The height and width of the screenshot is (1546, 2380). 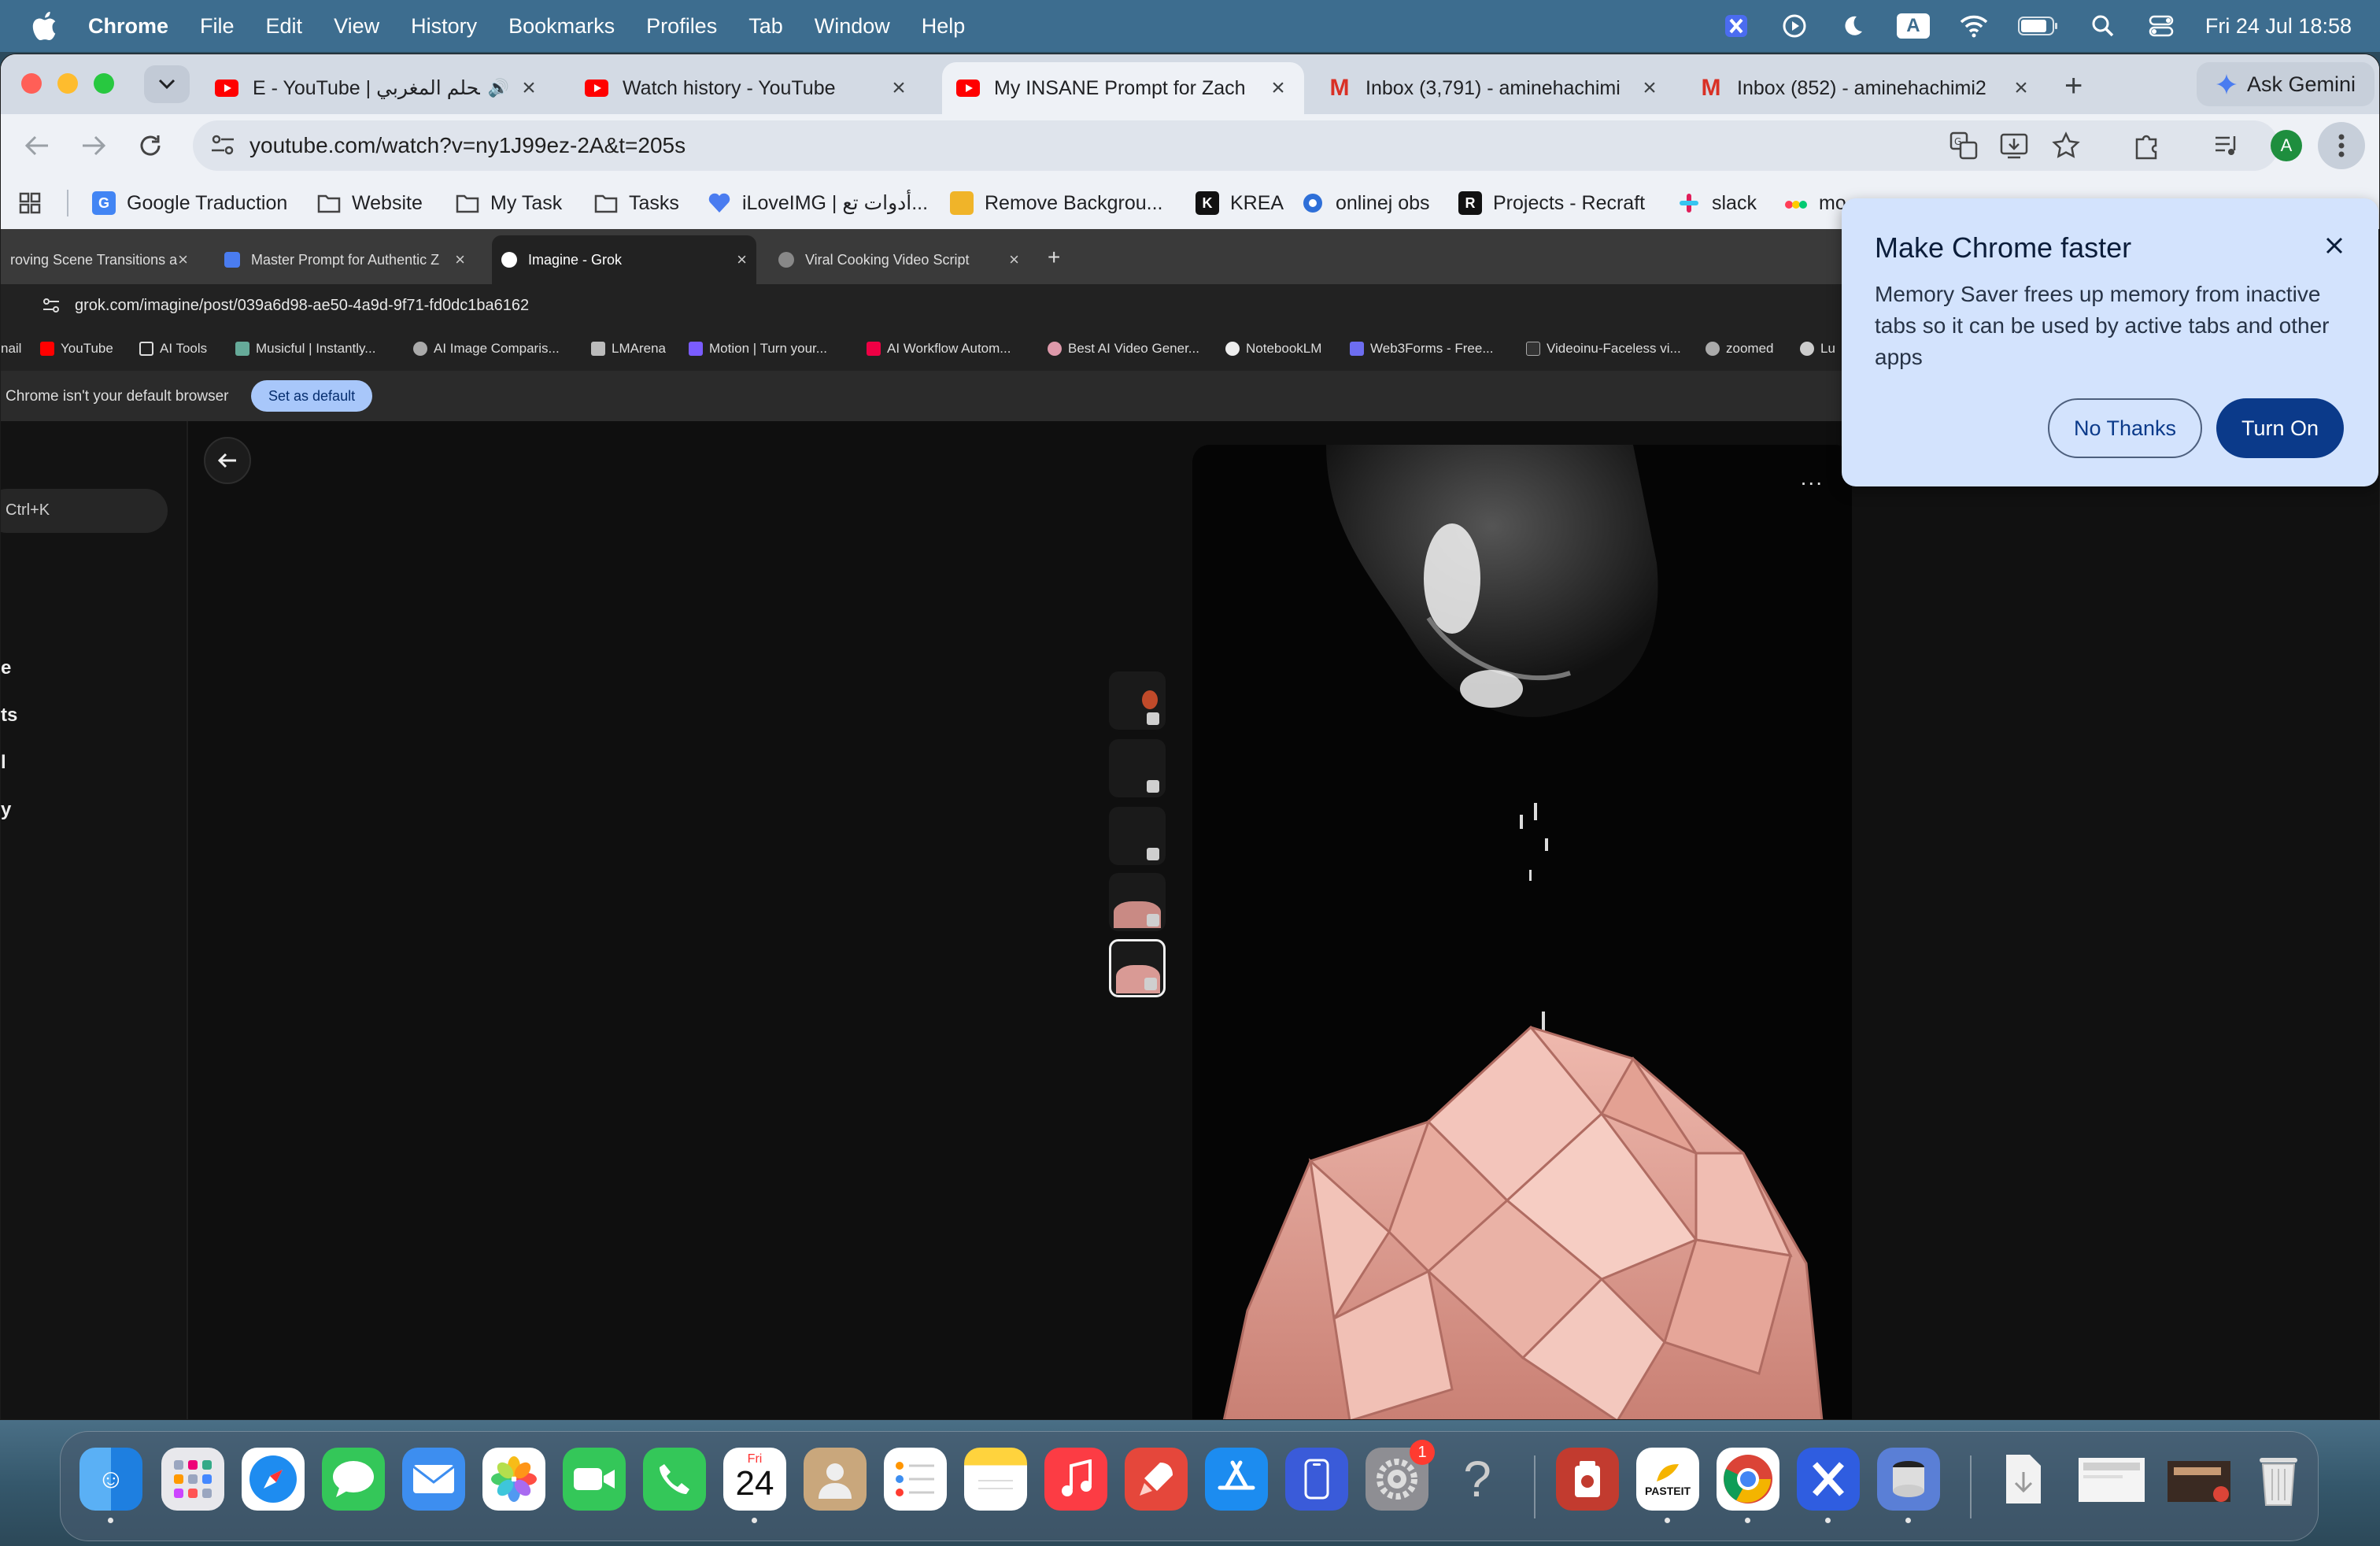 What do you see at coordinates (1963, 148) in the screenshot?
I see `translate-icon: G` at bounding box center [1963, 148].